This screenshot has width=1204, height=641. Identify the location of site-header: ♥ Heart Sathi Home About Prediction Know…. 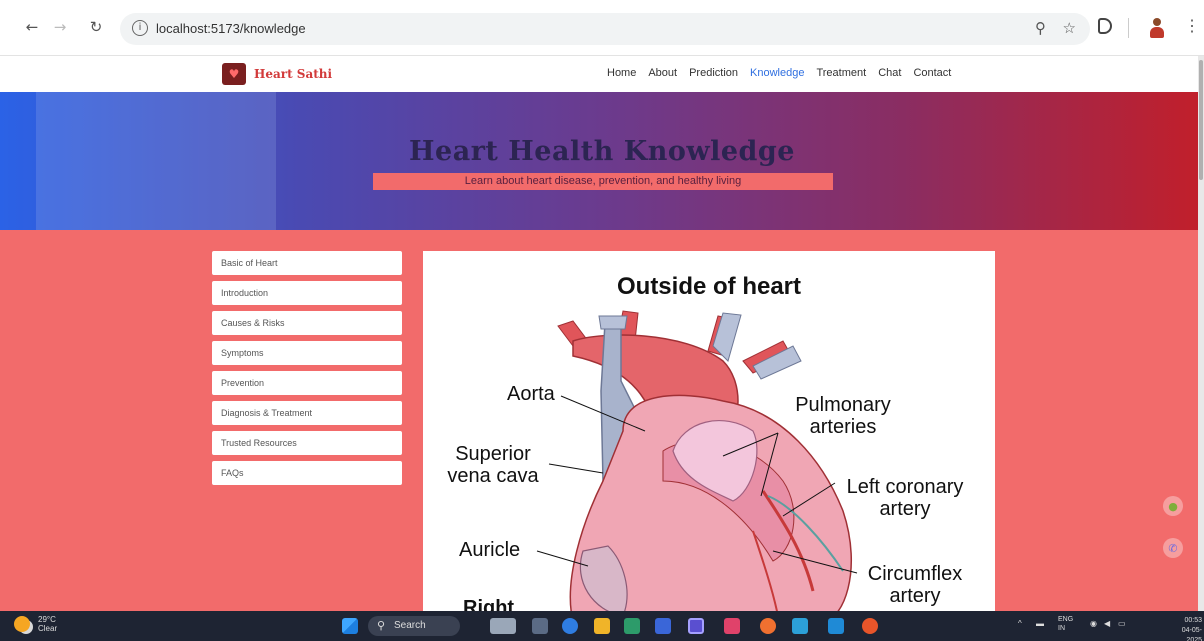
(602, 74).